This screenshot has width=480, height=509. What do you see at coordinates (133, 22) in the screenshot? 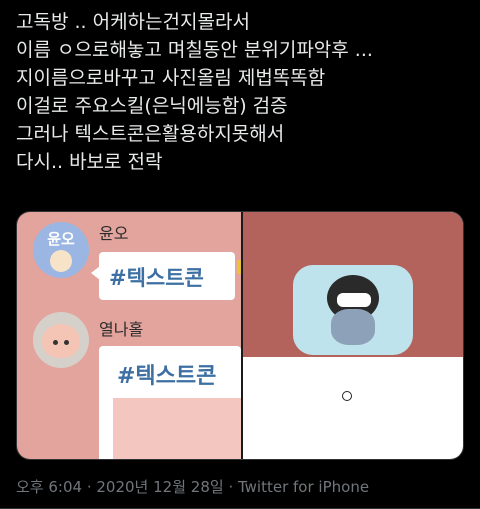
I see `tweet-line: 고독방 .. 어케하는건지몰라서` at bounding box center [133, 22].